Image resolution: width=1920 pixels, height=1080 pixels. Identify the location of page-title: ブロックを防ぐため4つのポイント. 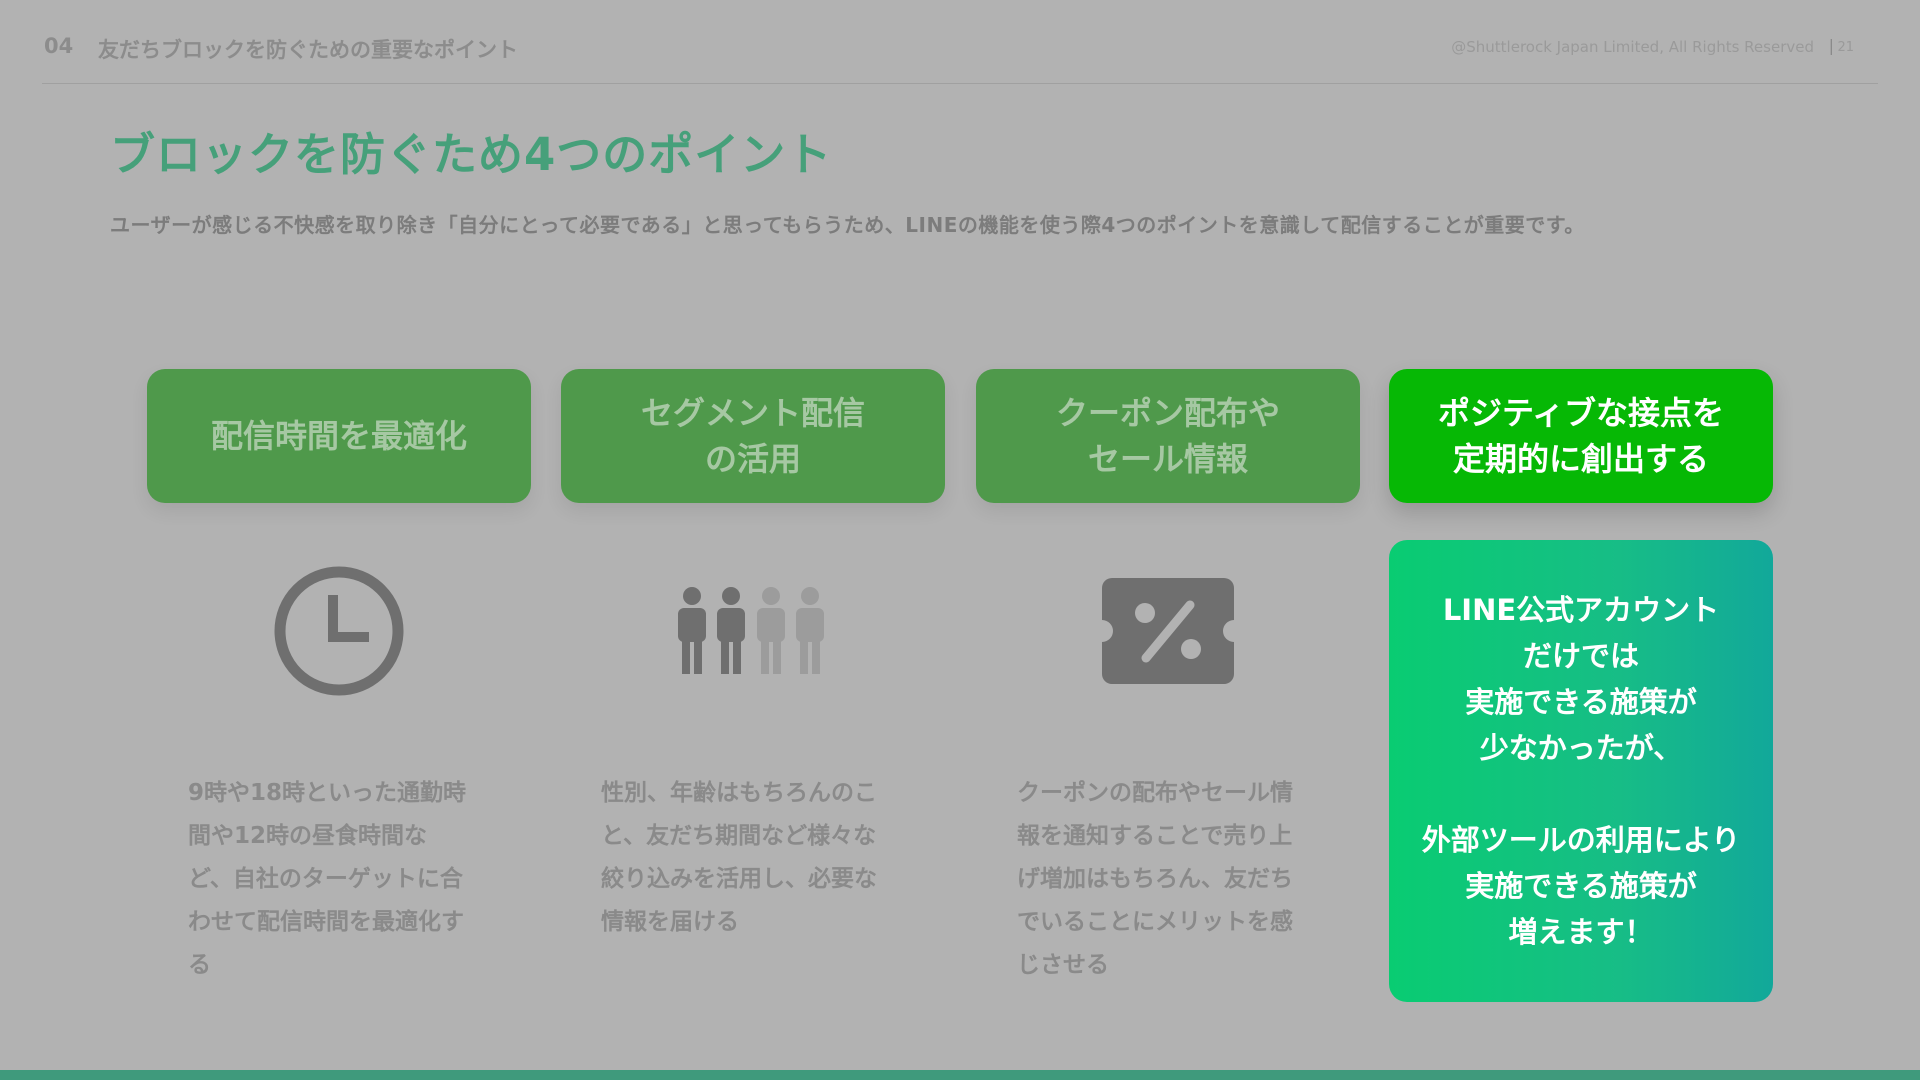
(471, 154).